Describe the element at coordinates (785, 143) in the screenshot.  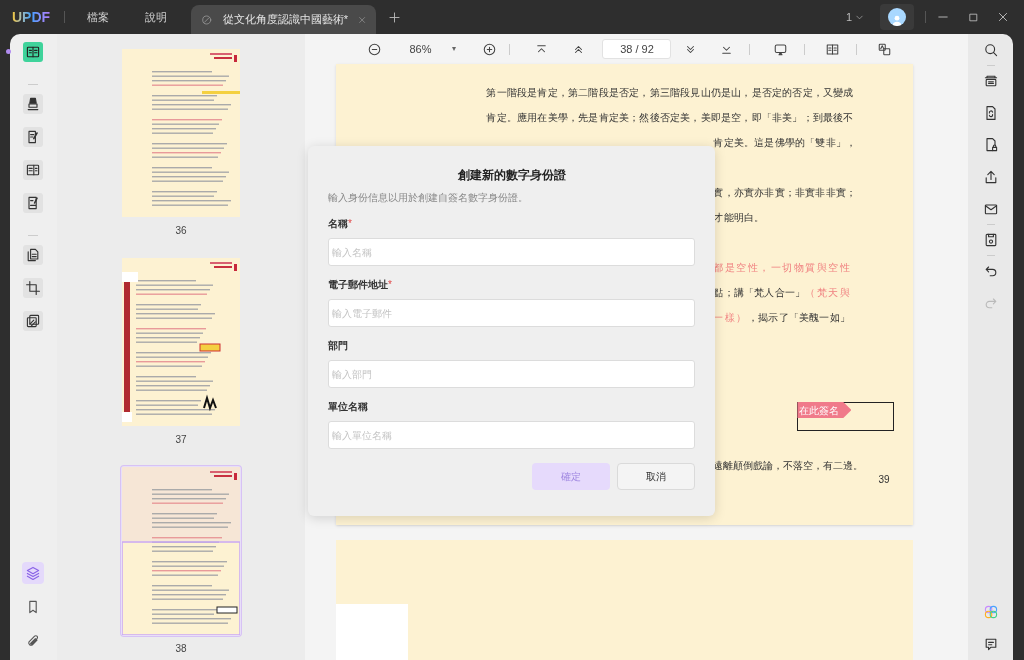
I see `text-line: 肯定美。這是佛學的「雙非」，` at that location.